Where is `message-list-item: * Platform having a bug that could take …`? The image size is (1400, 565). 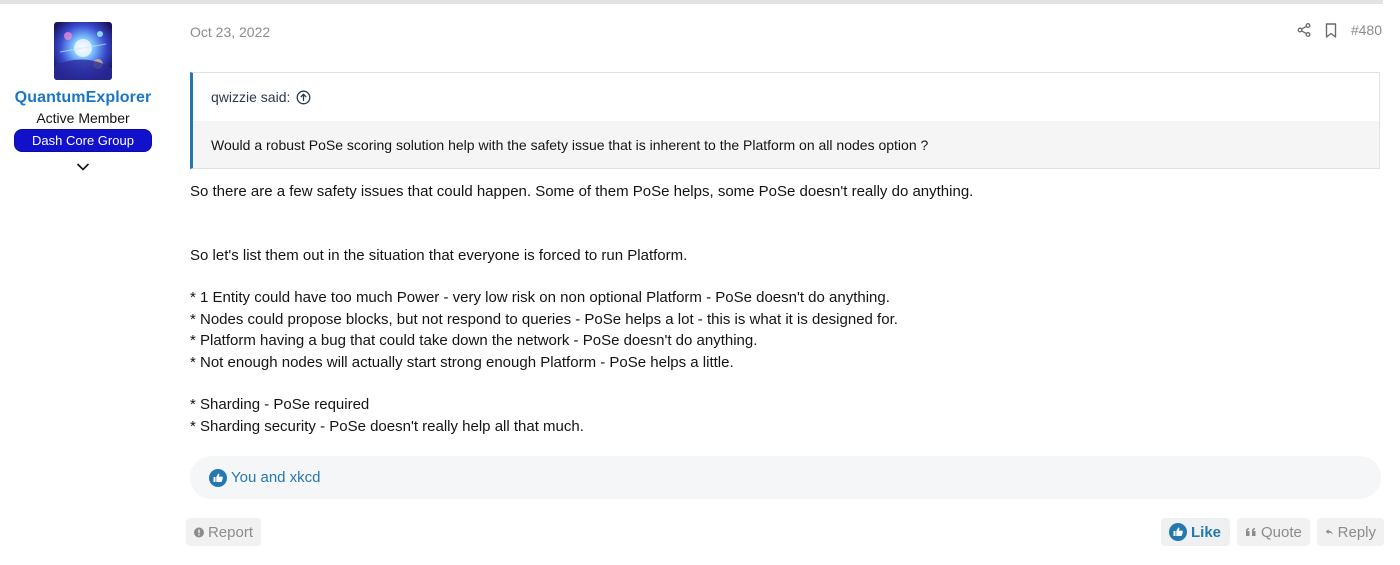 message-list-item: * Platform having a bug that could take … is located at coordinates (474, 340).